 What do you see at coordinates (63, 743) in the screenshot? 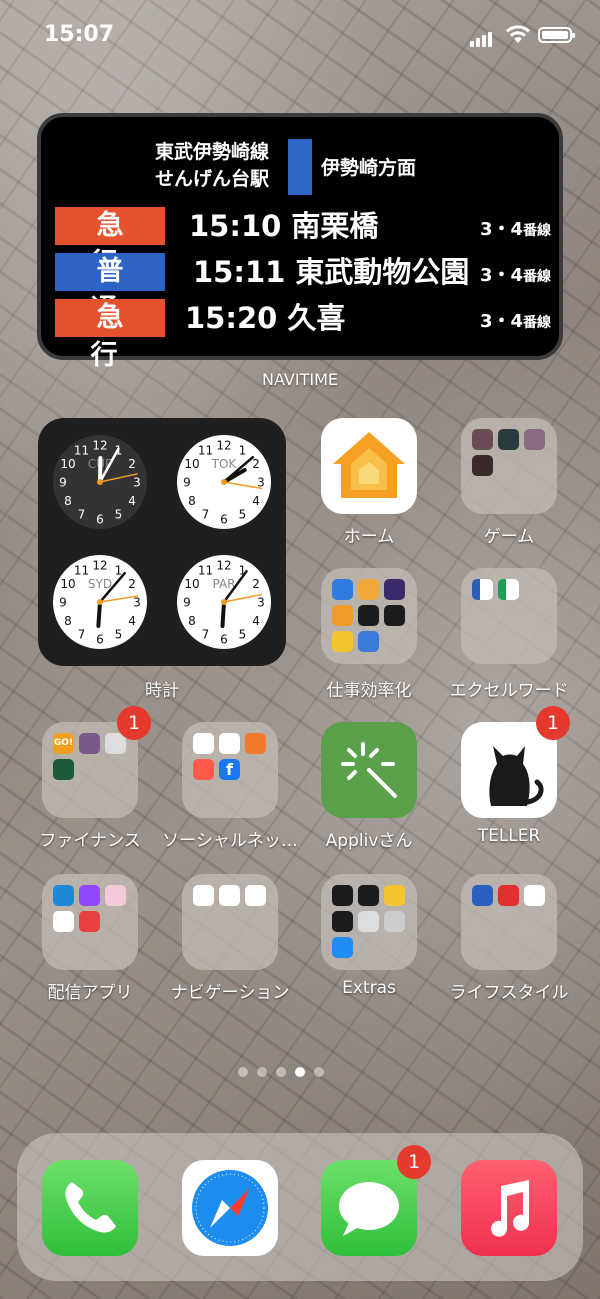
I see `go-app-icon: GO!` at bounding box center [63, 743].